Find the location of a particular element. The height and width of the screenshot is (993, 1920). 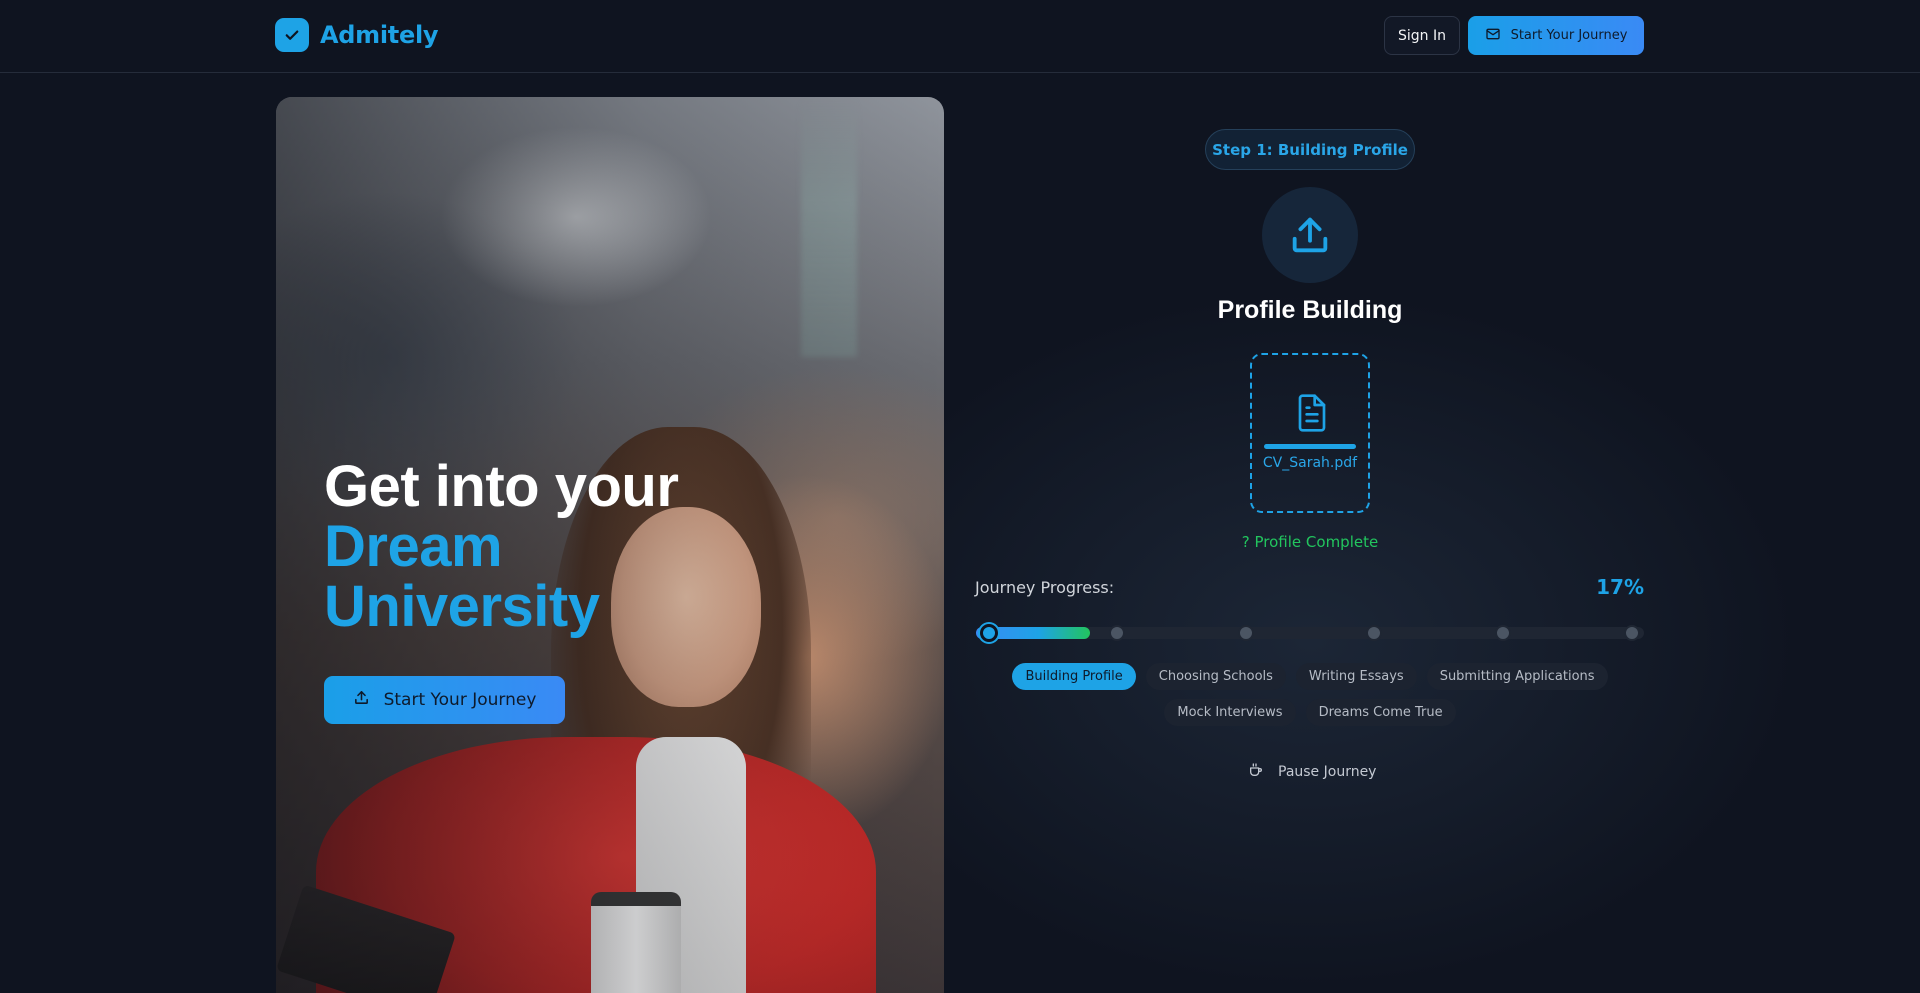

hero-headline-line1: Get into your is located at coordinates (501, 486).